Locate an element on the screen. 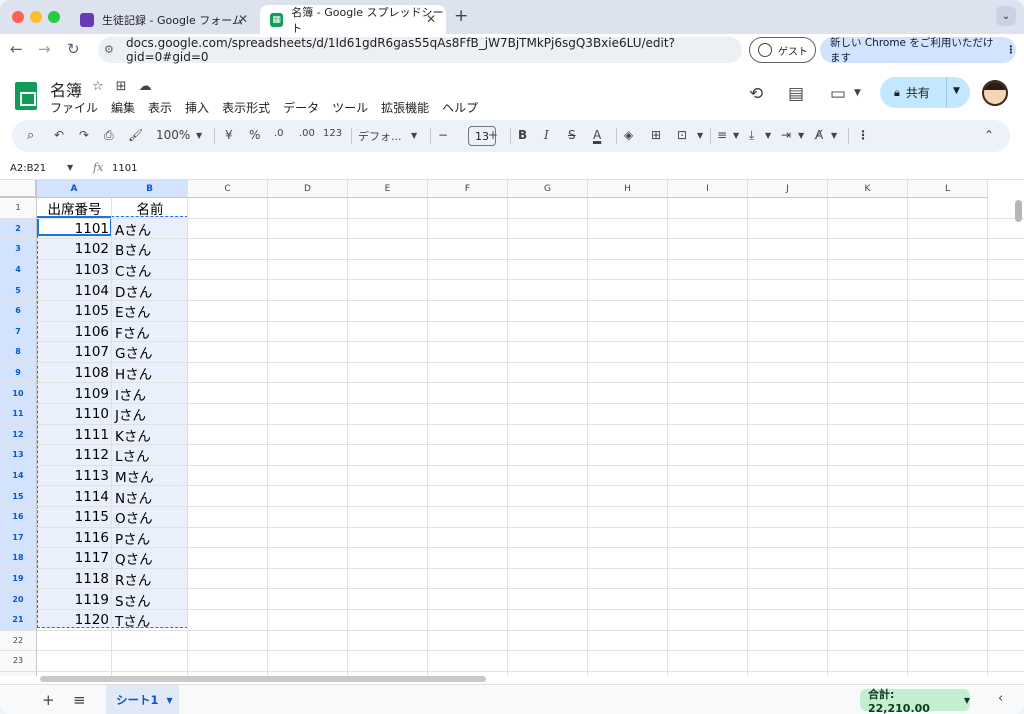 The height and width of the screenshot is (714, 1024). column-header-g: G is located at coordinates (548, 189).